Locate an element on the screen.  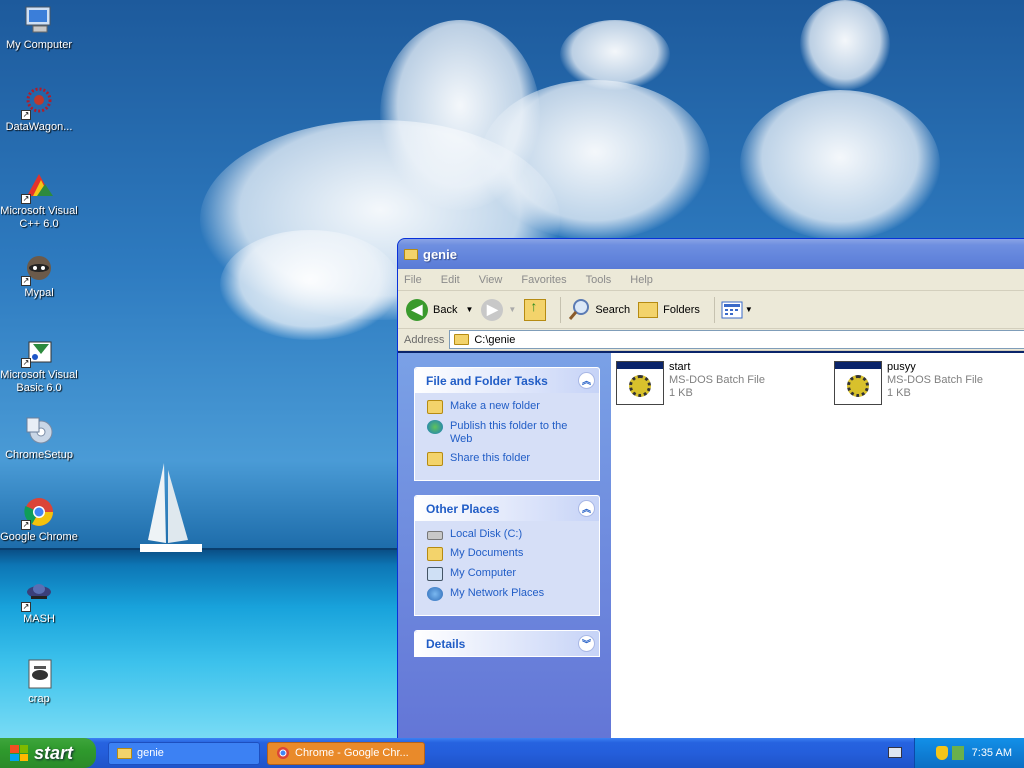
forward-arrow-icon: ▶ is located at coordinates (492, 309).